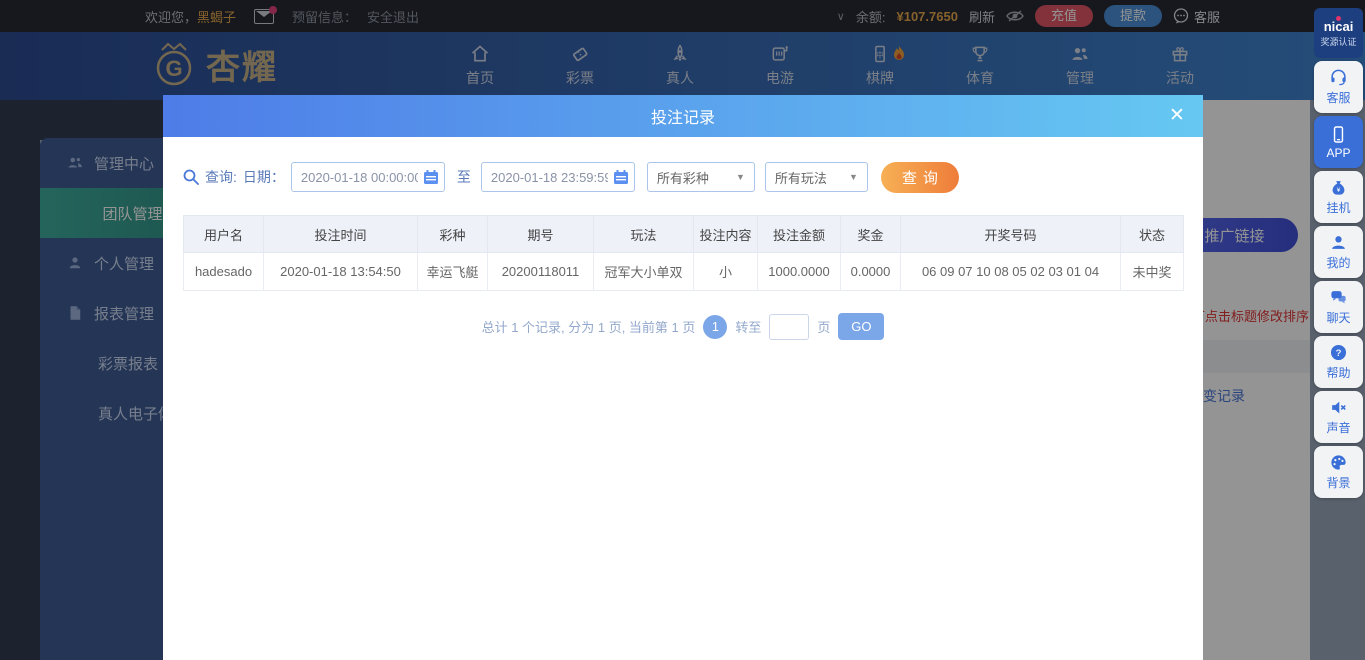 Image resolution: width=1365 pixels, height=660 pixels. What do you see at coordinates (789, 326) in the screenshot?
I see `goto-page-input` at bounding box center [789, 326].